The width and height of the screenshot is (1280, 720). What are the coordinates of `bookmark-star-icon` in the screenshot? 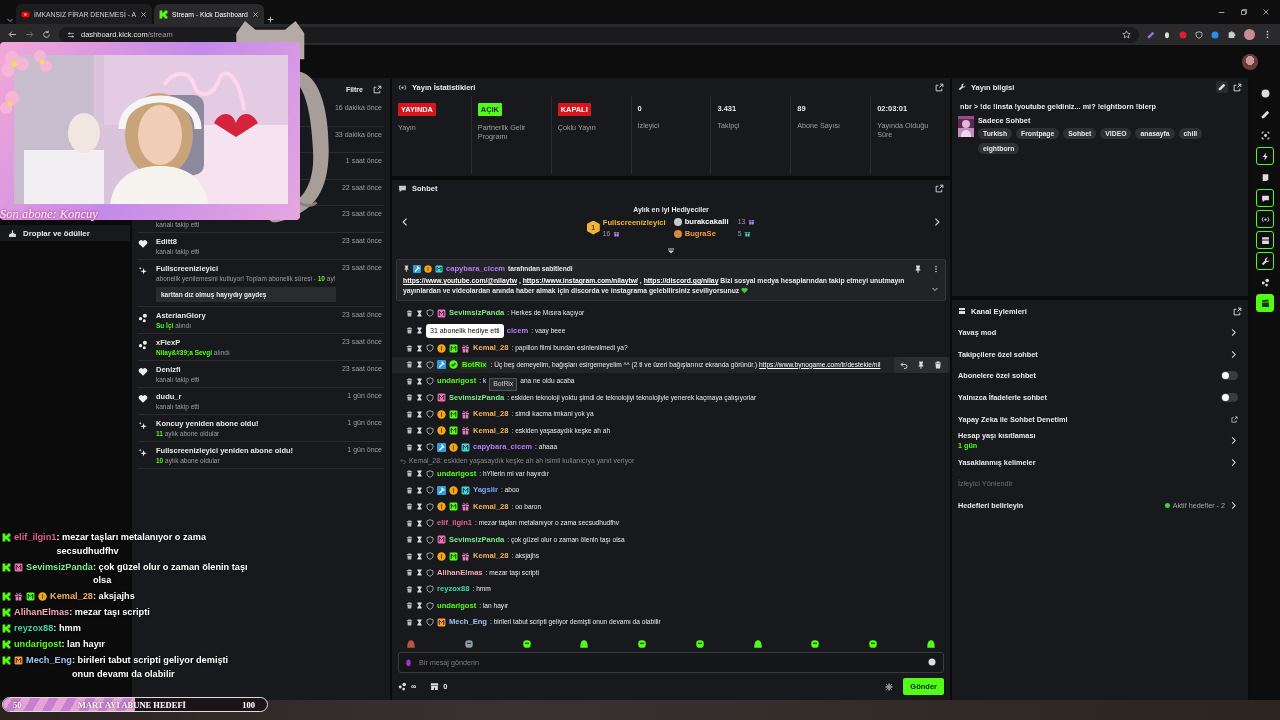 It's located at (1126, 34).